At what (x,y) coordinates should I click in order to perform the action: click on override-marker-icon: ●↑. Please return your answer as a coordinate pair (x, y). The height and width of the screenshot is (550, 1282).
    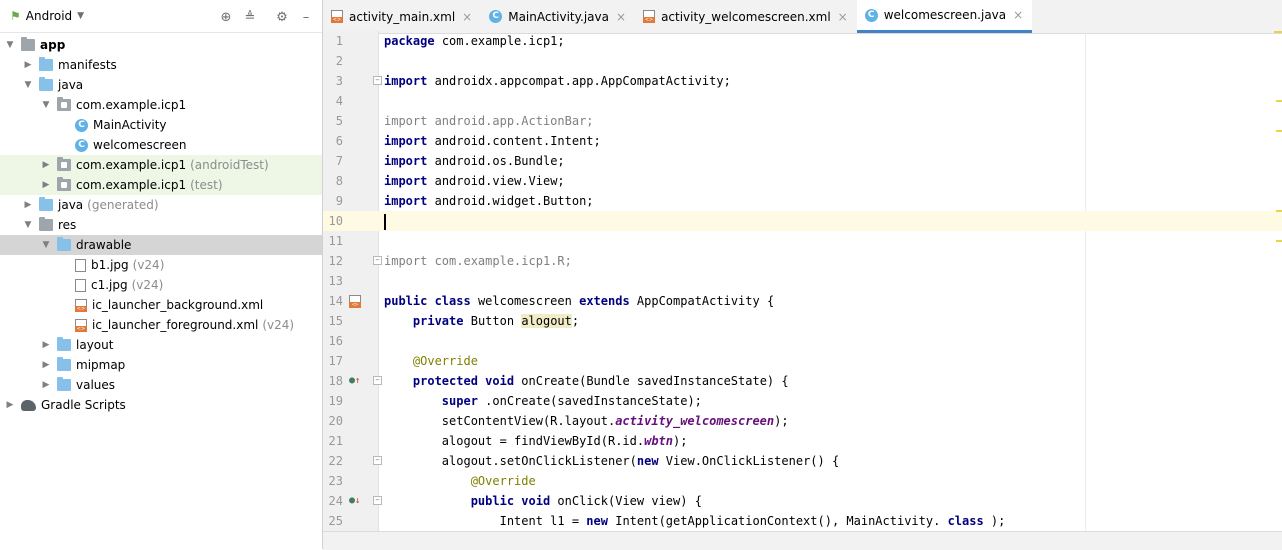
    Looking at the image, I should click on (355, 381).